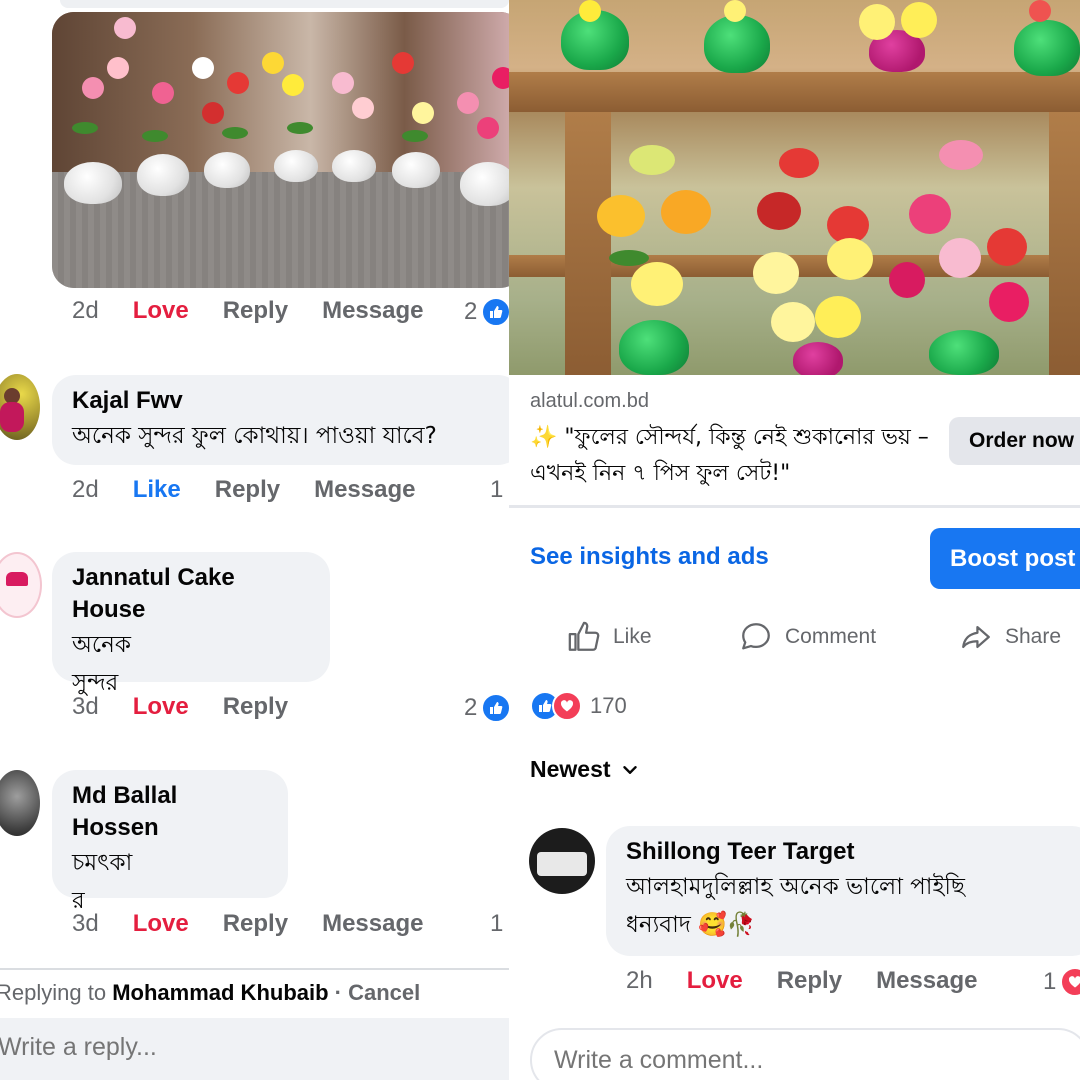 The height and width of the screenshot is (1080, 1080). I want to click on ad-domain: alatul.com.bd, so click(589, 401).